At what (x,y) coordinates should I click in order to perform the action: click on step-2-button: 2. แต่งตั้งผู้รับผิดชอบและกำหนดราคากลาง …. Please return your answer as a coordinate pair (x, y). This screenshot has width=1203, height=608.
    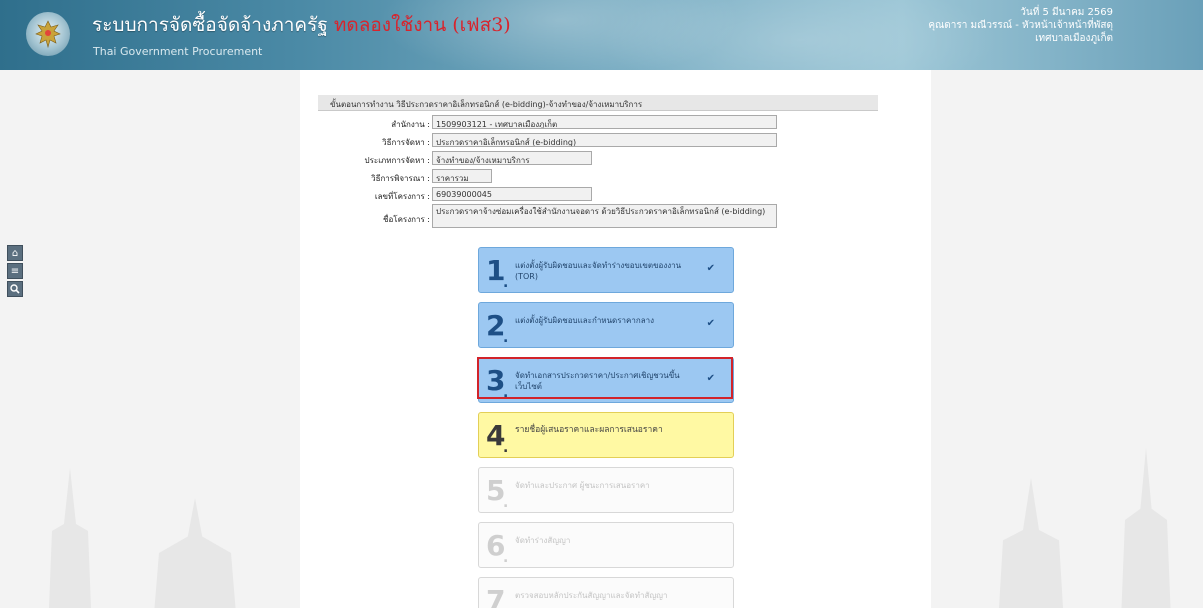
    Looking at the image, I should click on (606, 325).